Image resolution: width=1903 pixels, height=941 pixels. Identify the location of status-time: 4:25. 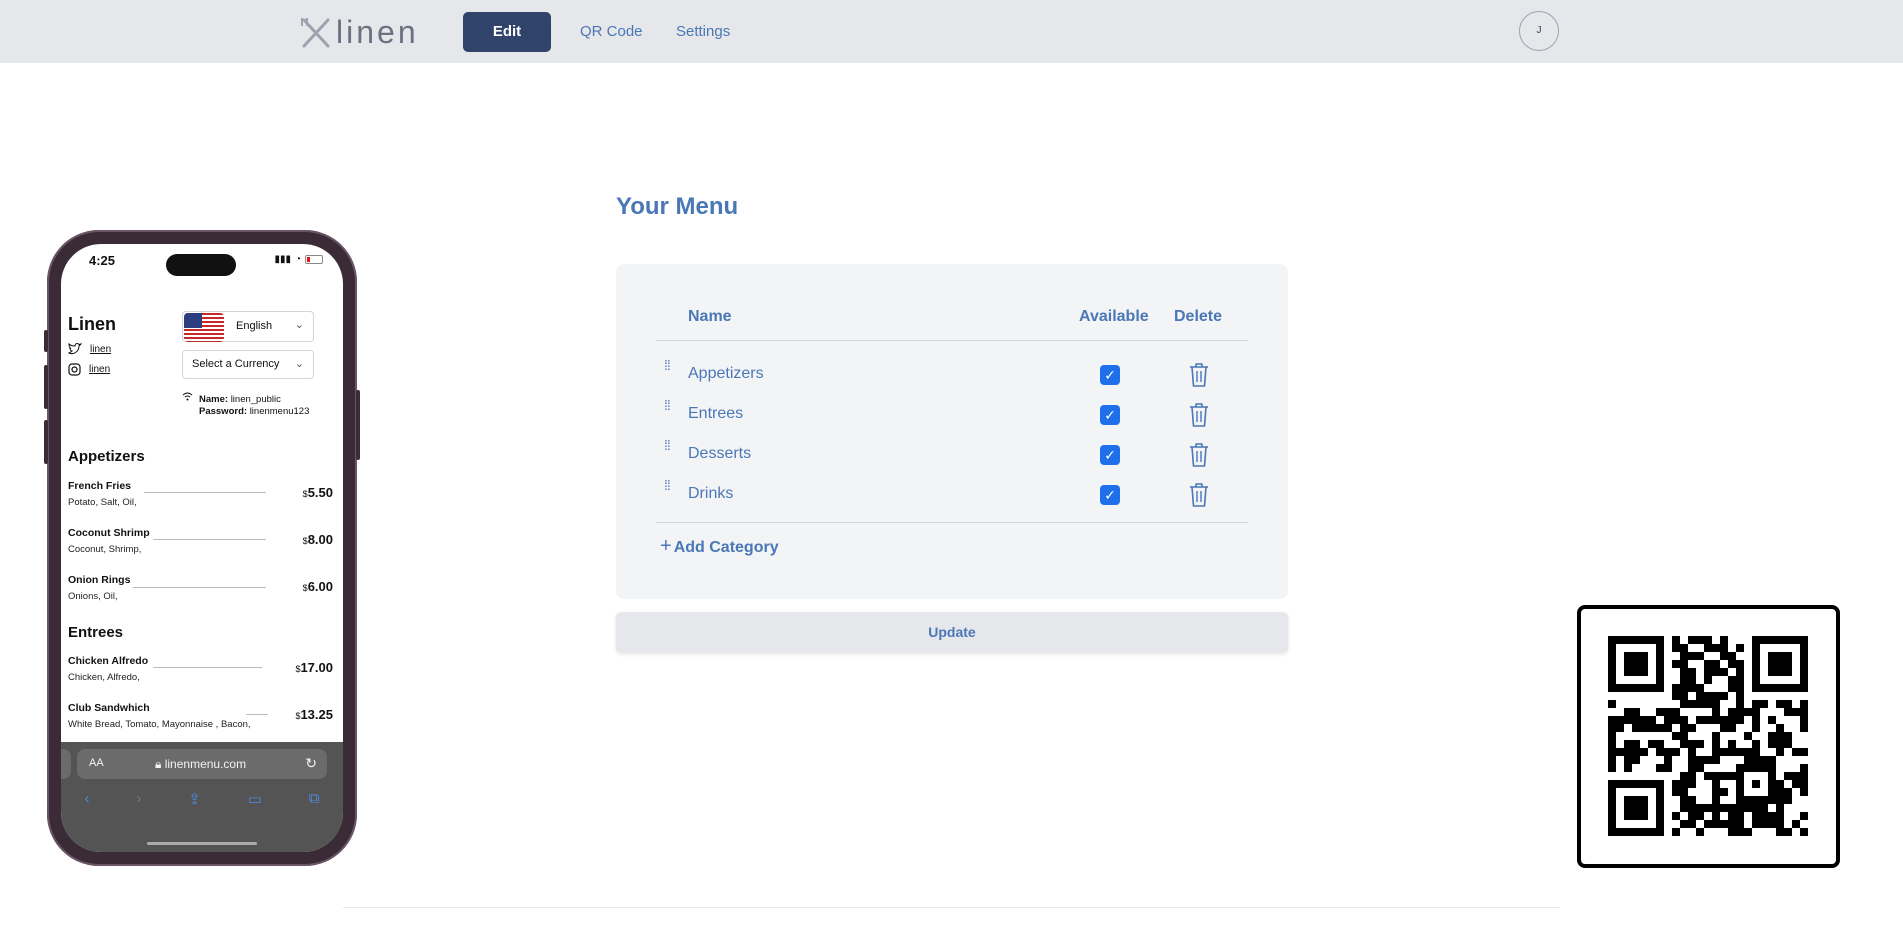
(102, 260).